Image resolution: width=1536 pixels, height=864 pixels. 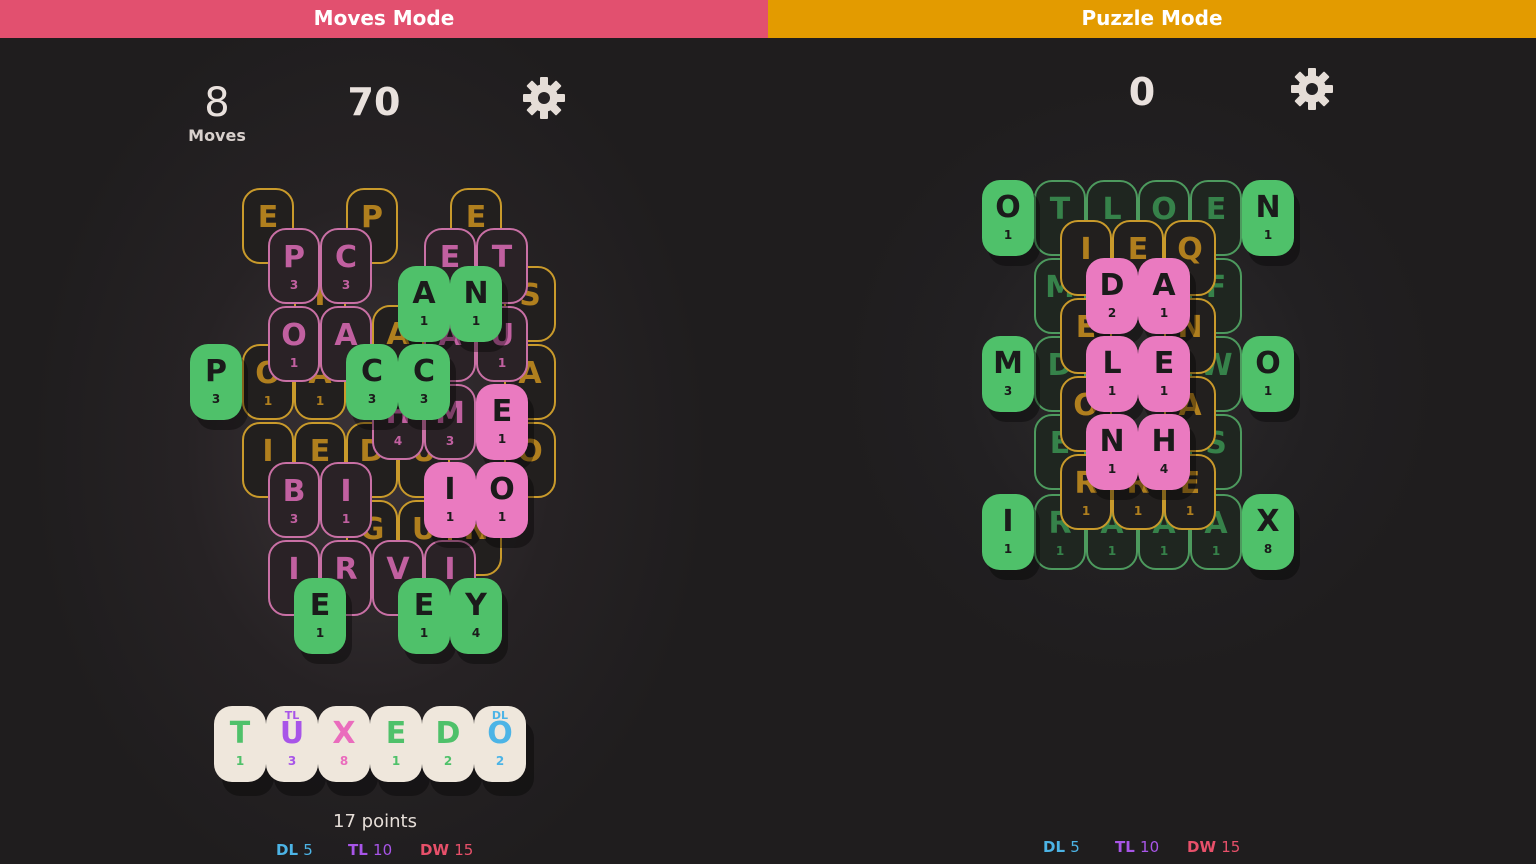 I want to click on rack-tile: D2, so click(x=448, y=744).